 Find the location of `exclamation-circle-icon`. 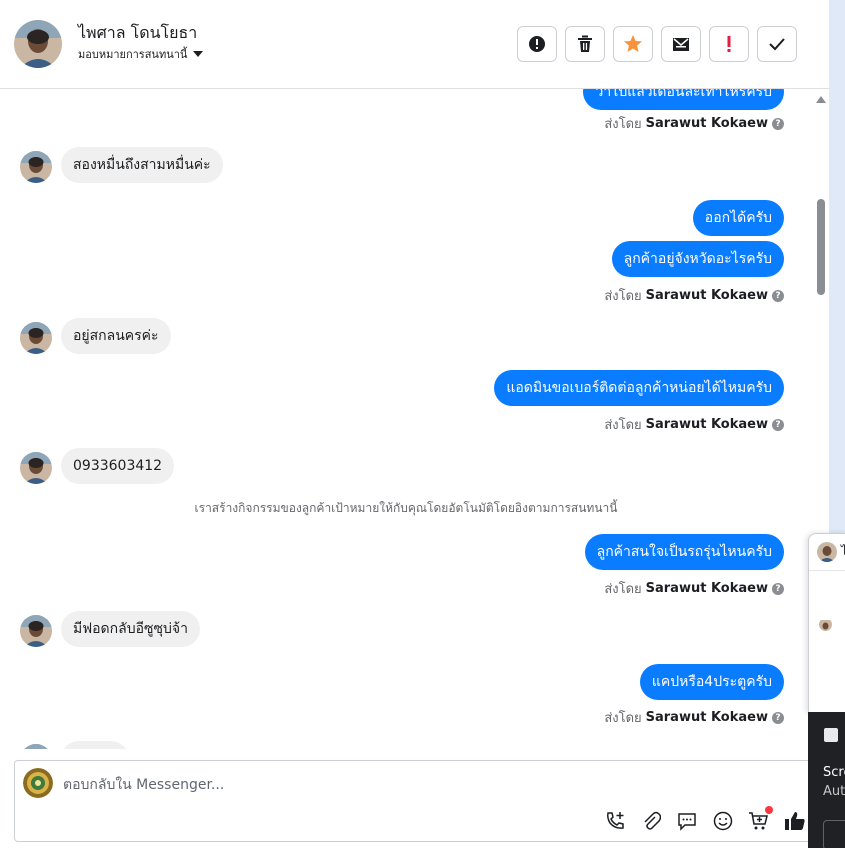

exclamation-circle-icon is located at coordinates (537, 44).